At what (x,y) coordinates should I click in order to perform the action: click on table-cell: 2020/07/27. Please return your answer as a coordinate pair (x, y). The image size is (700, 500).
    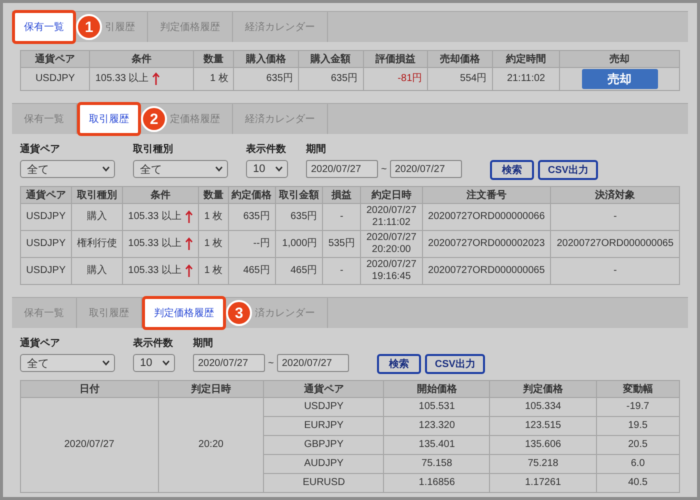
    Looking at the image, I should click on (89, 445).